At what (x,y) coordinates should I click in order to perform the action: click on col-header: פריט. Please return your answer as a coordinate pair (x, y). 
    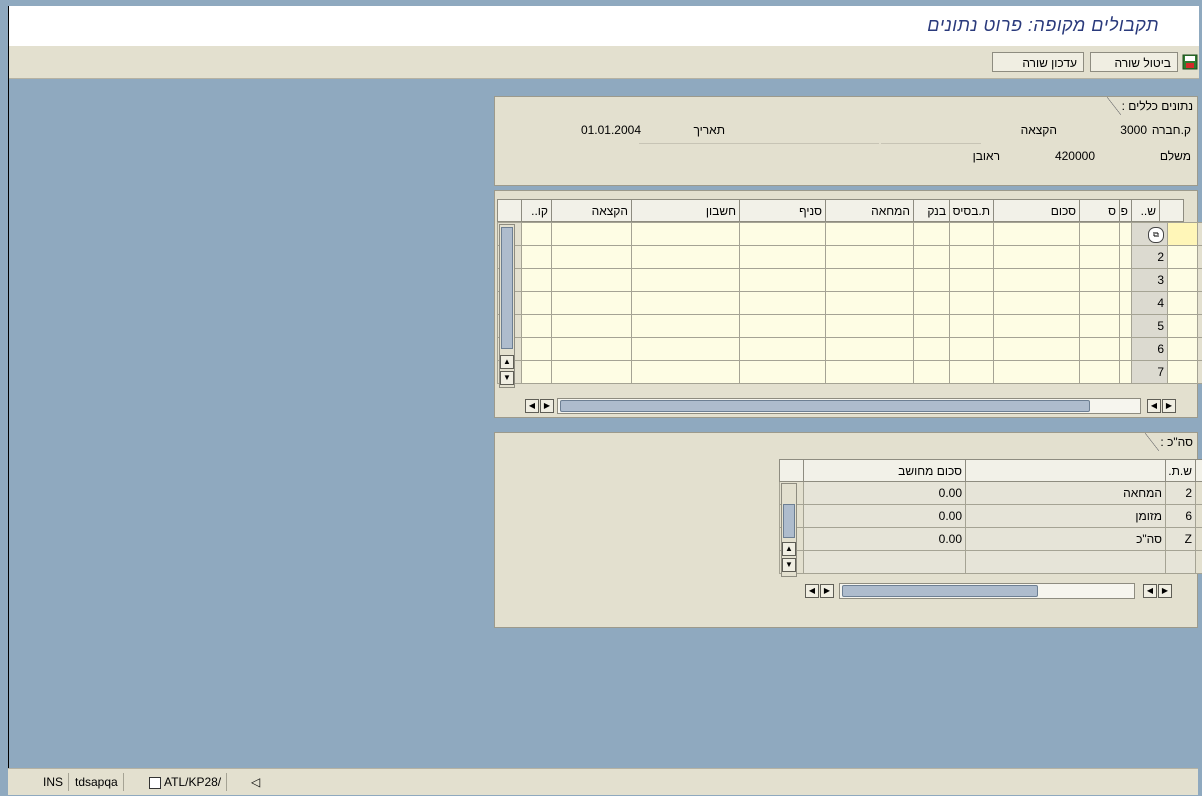
    Looking at the image, I should click on (1125, 210).